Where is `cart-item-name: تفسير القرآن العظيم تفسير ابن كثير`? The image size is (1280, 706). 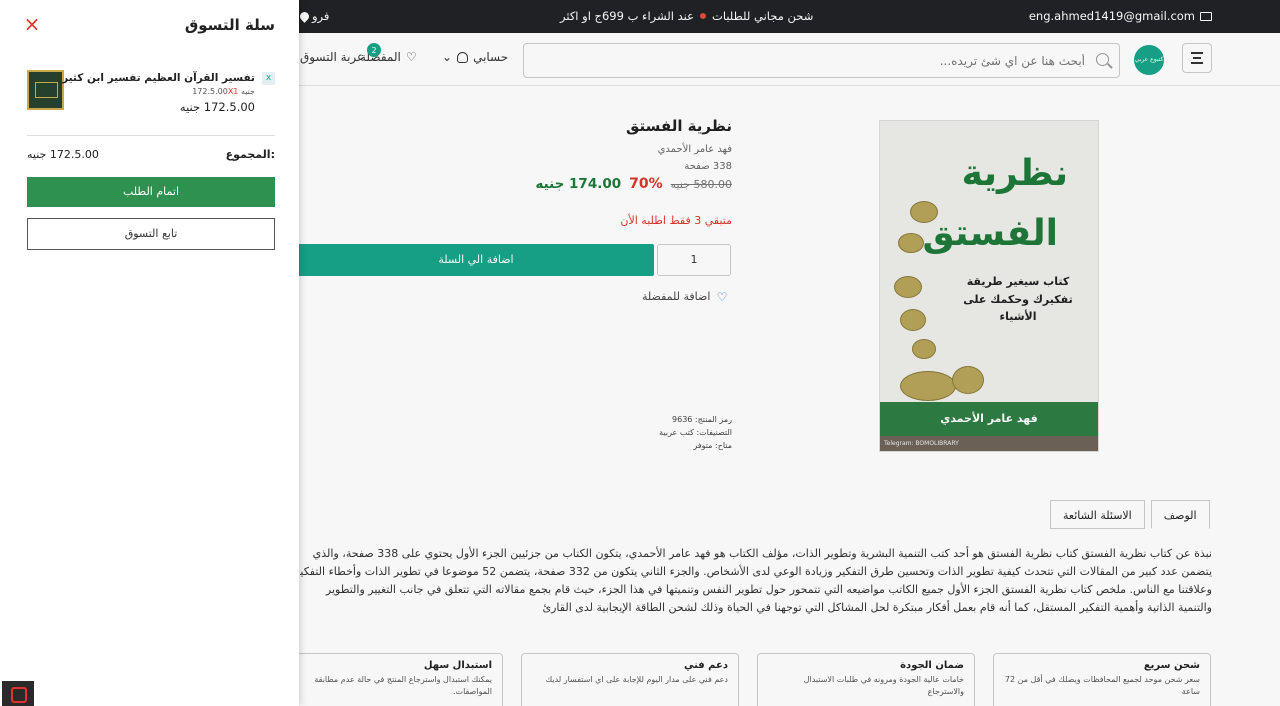 cart-item-name: تفسير القرآن العظيم تفسير ابن كثير is located at coordinates (158, 78).